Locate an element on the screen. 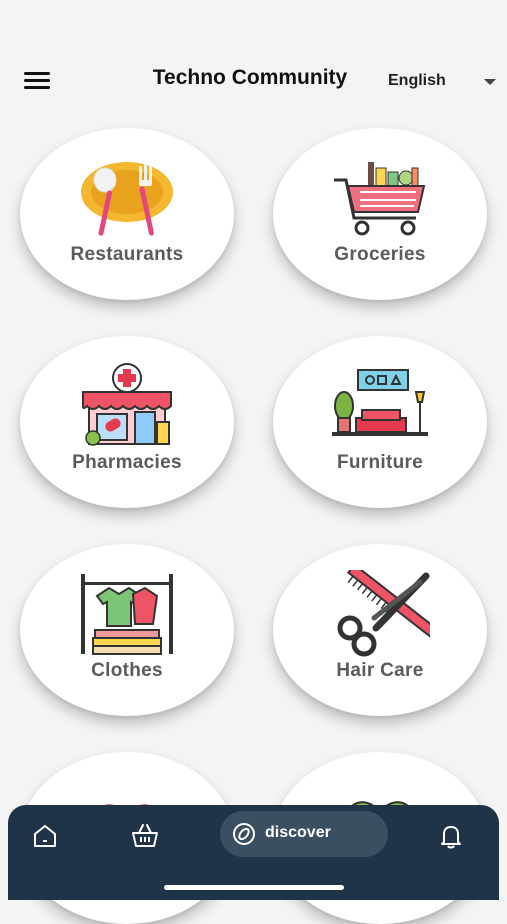  home-icon is located at coordinates (45, 836).